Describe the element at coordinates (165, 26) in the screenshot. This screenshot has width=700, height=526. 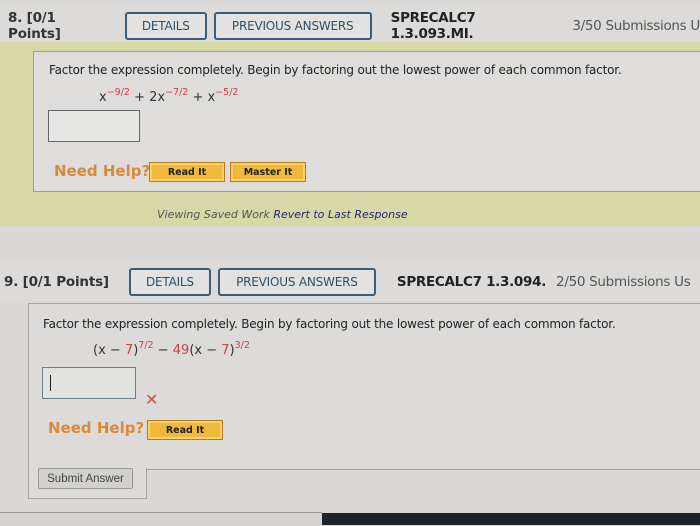
I see `q8-details-button: DETAILS` at that location.